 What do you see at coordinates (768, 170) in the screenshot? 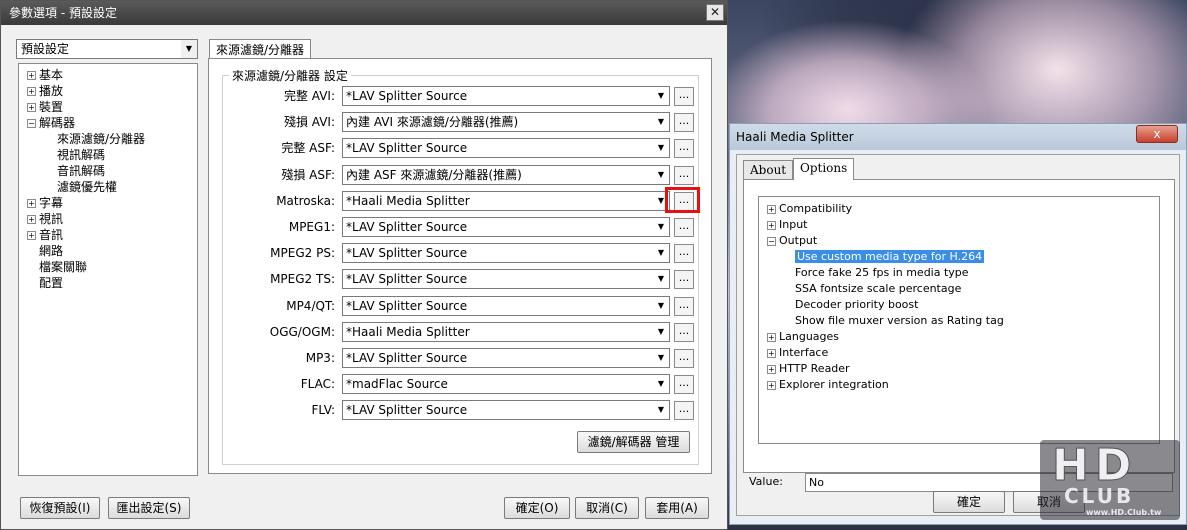
I see `tab-about: About` at bounding box center [768, 170].